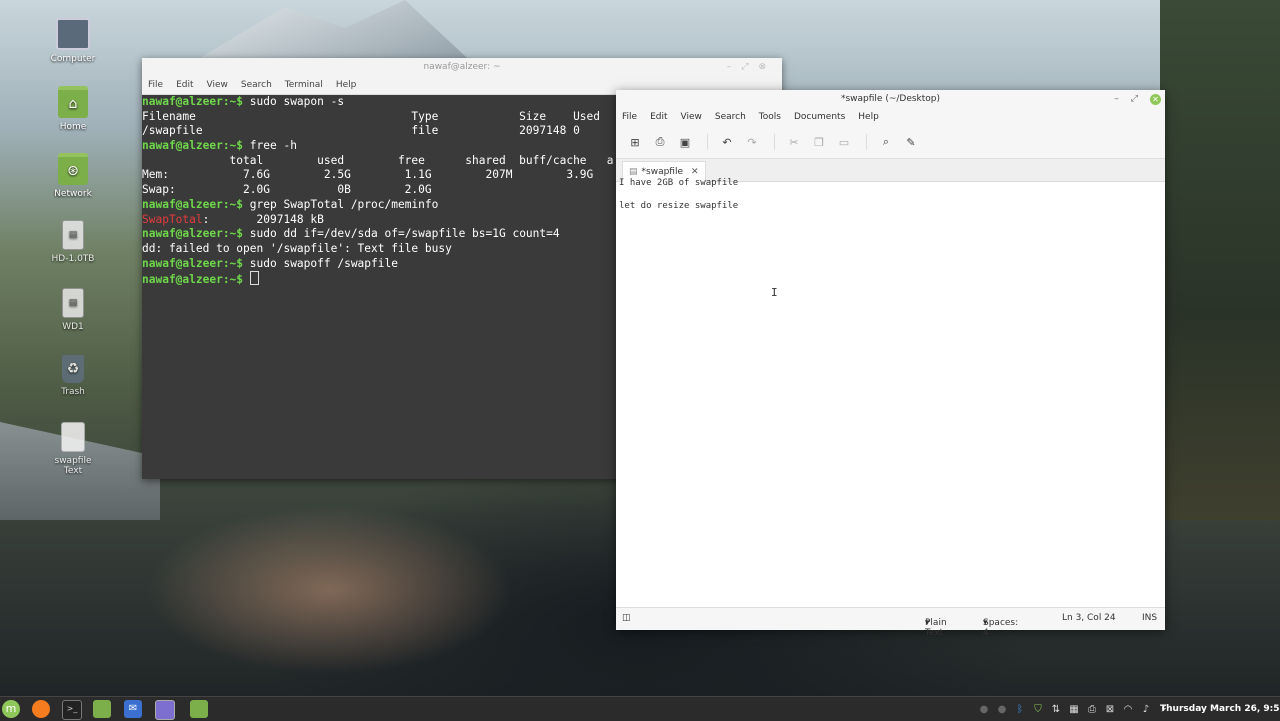  What do you see at coordinates (199, 709) in the screenshot?
I see `files-window-taskbar-icon` at bounding box center [199, 709].